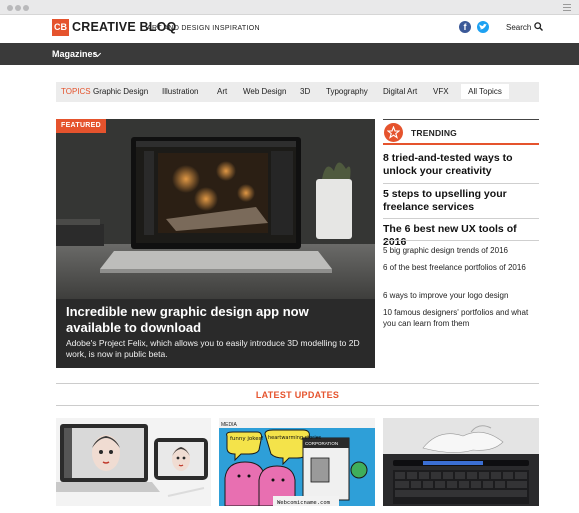 The width and height of the screenshot is (579, 513). I want to click on latest-updates-title: LATEST UPDATES, so click(297, 395).